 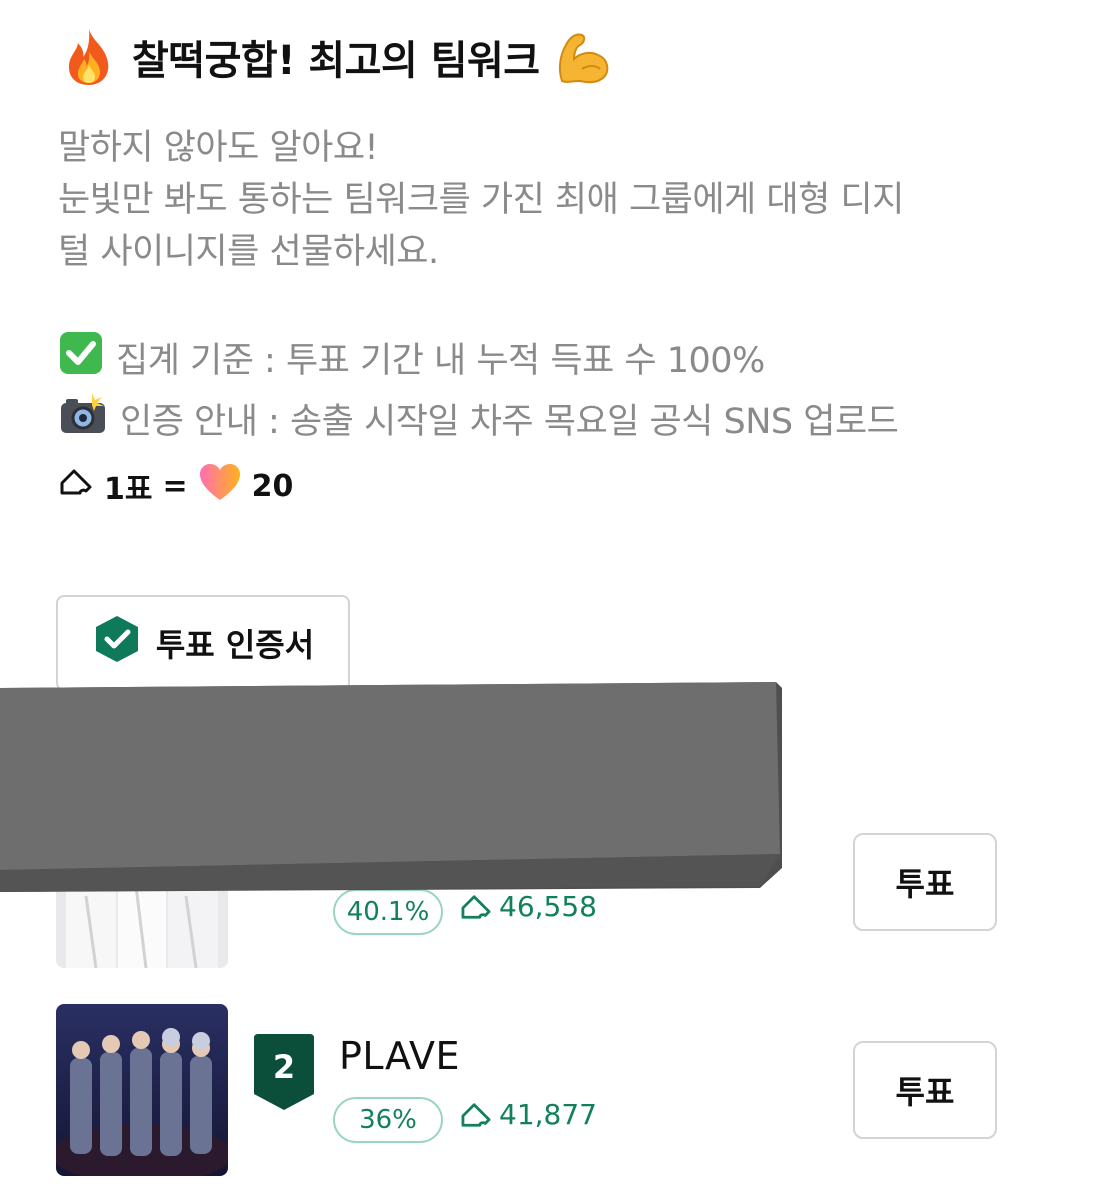 I want to click on equals-sign: =, so click(x=175, y=486).